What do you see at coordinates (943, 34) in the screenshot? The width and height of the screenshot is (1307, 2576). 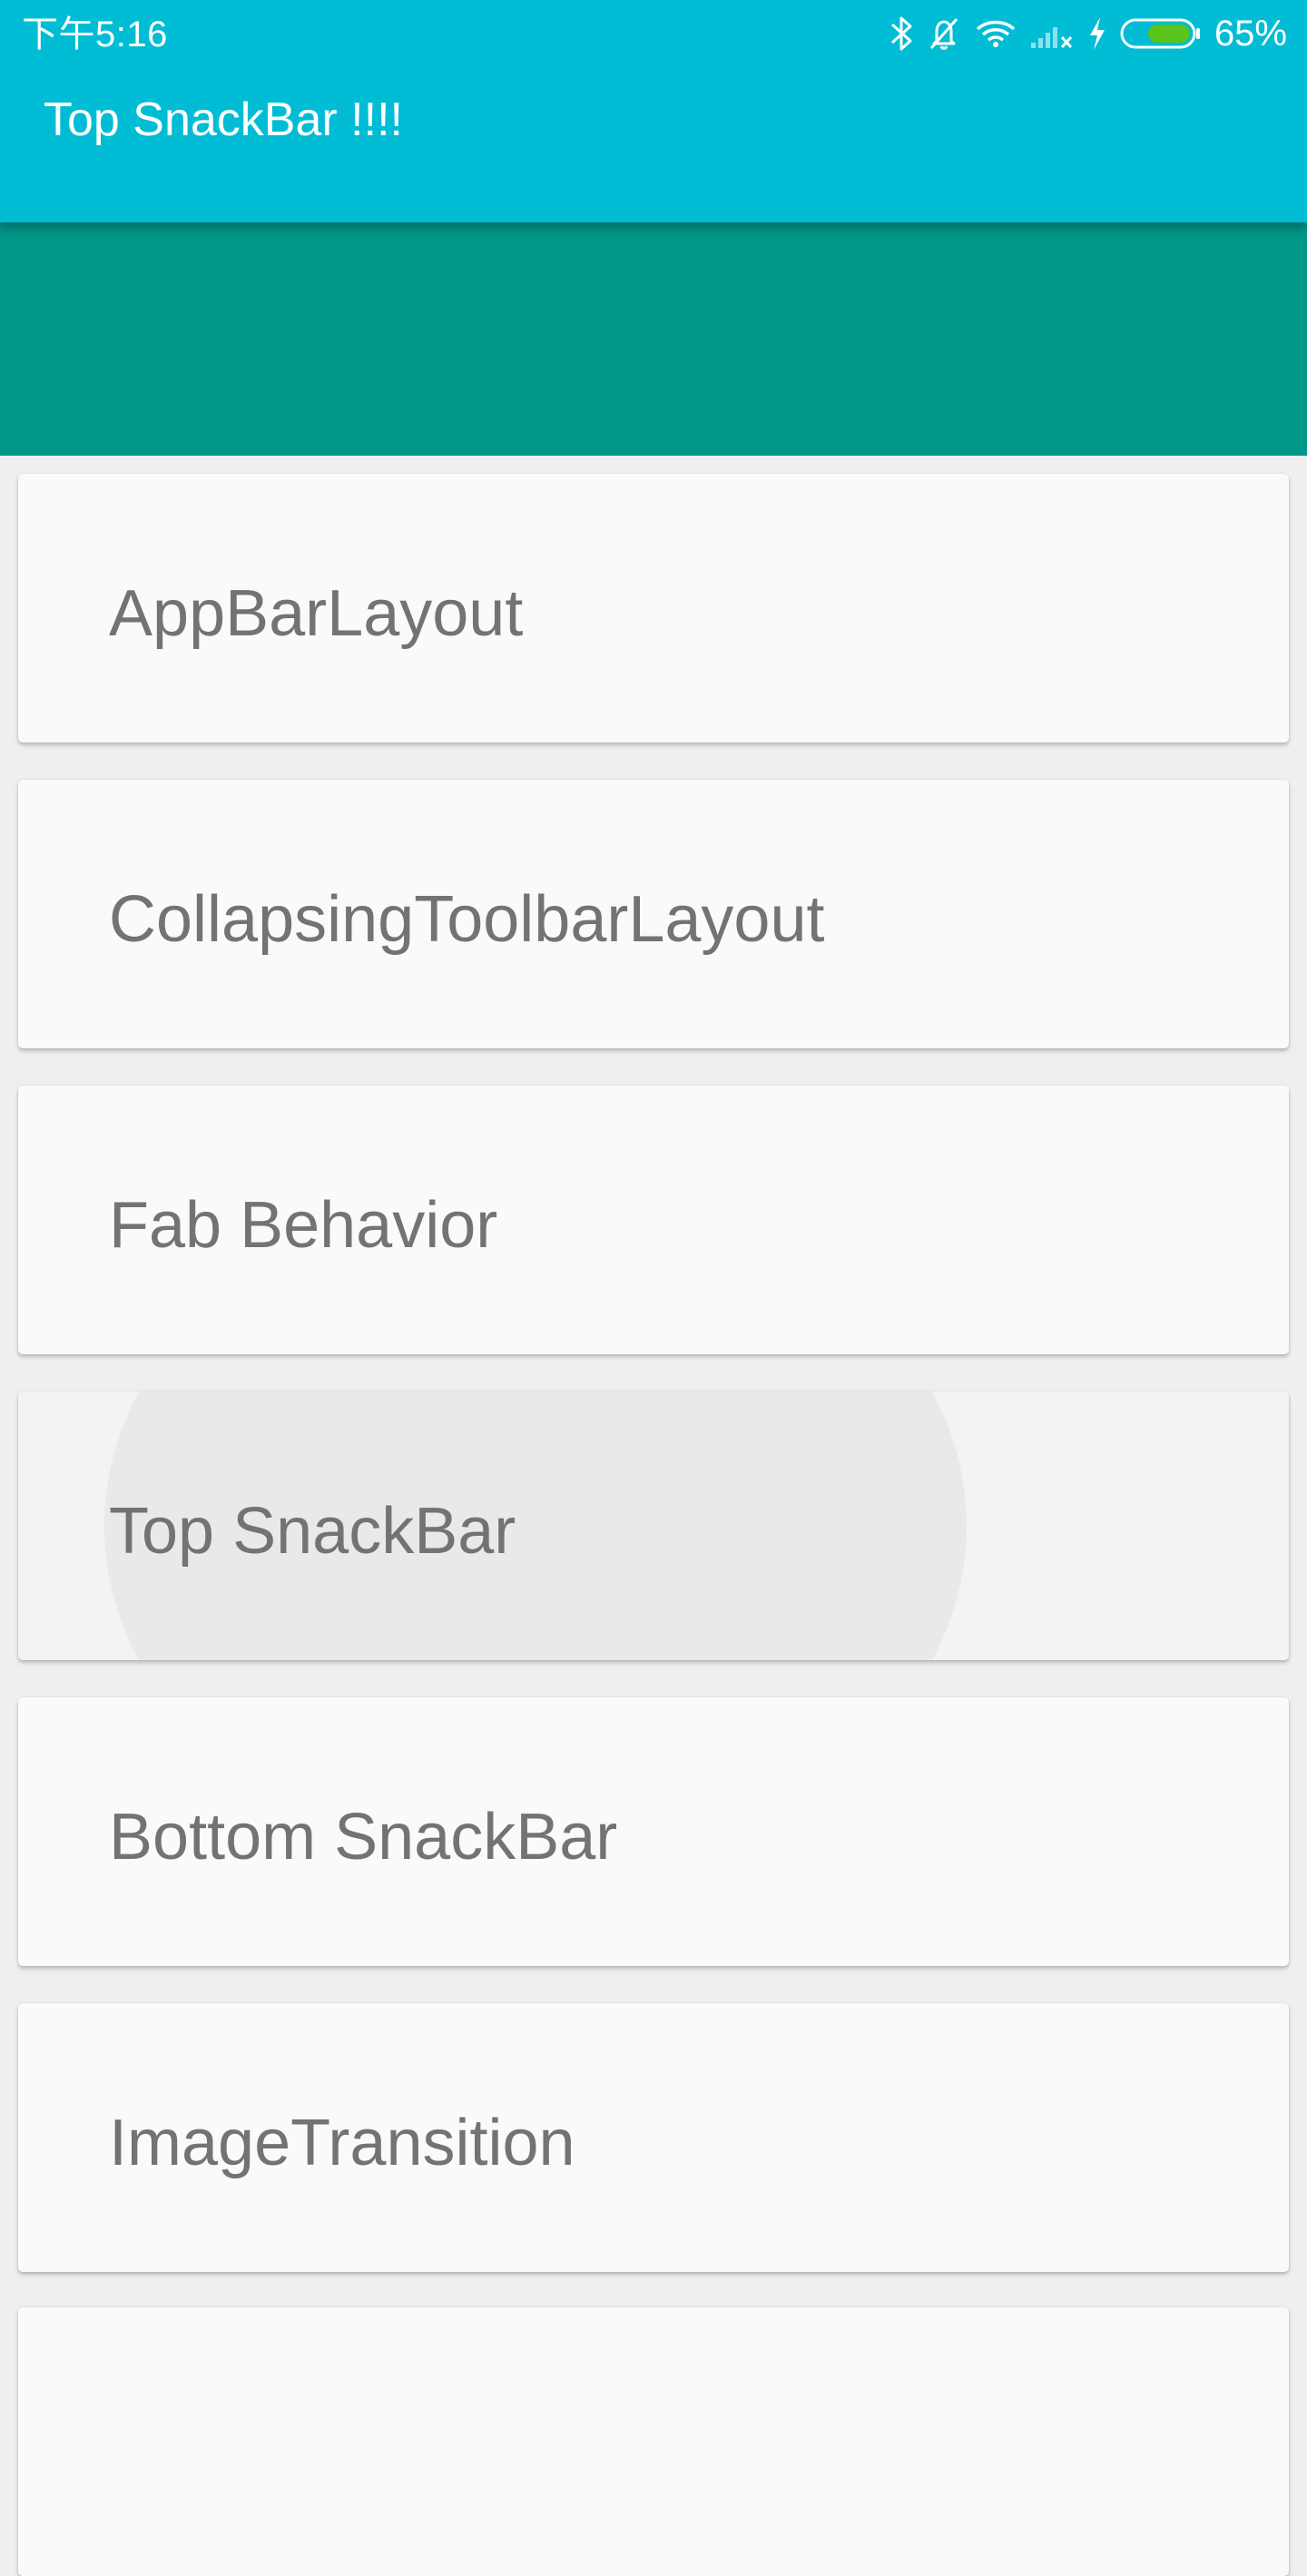 I see `notifications-off-icon` at bounding box center [943, 34].